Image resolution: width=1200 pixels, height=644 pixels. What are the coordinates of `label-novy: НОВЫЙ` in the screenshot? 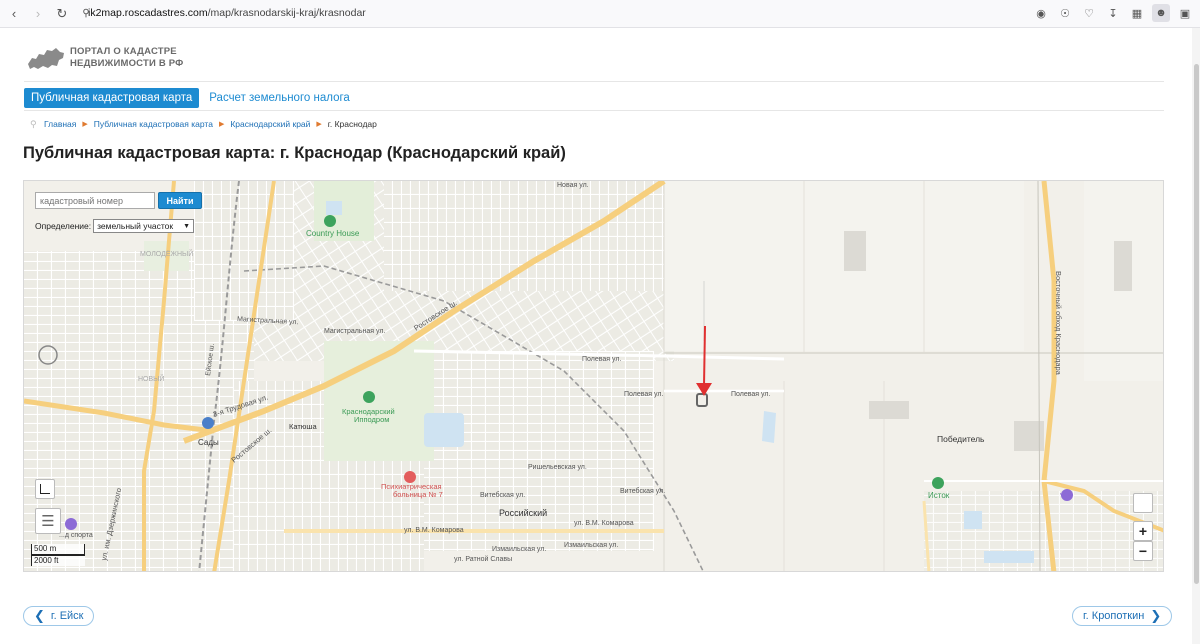 It's located at (151, 378).